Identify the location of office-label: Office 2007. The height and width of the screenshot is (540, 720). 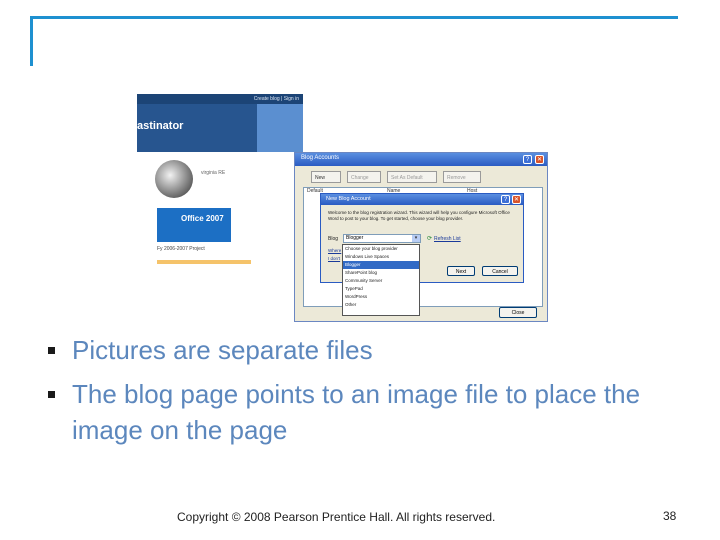
(202, 218).